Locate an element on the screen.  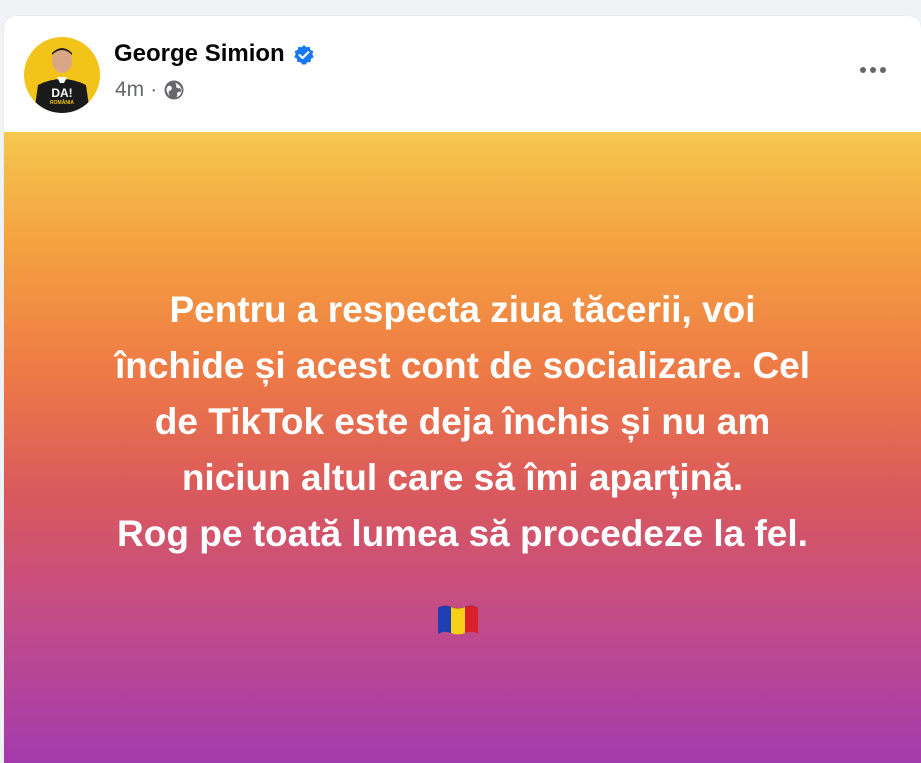
avatar: DA! ROMÂNIA is located at coordinates (62, 75).